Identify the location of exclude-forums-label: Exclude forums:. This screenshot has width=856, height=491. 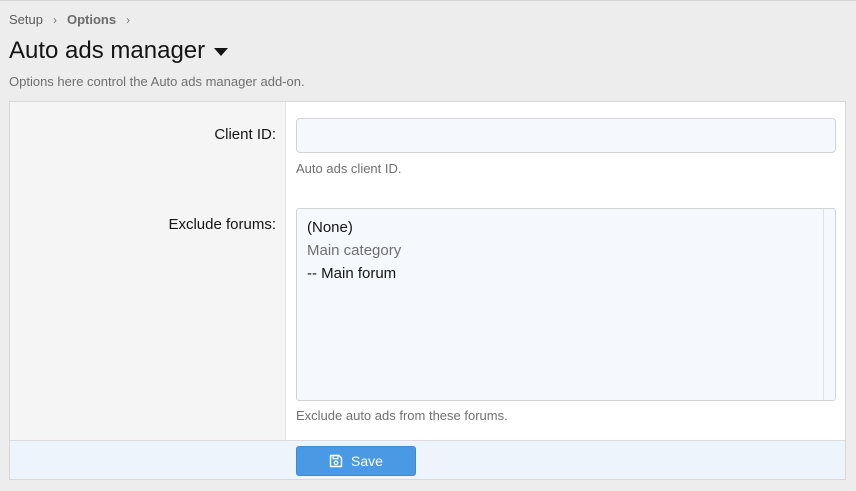
(222, 224).